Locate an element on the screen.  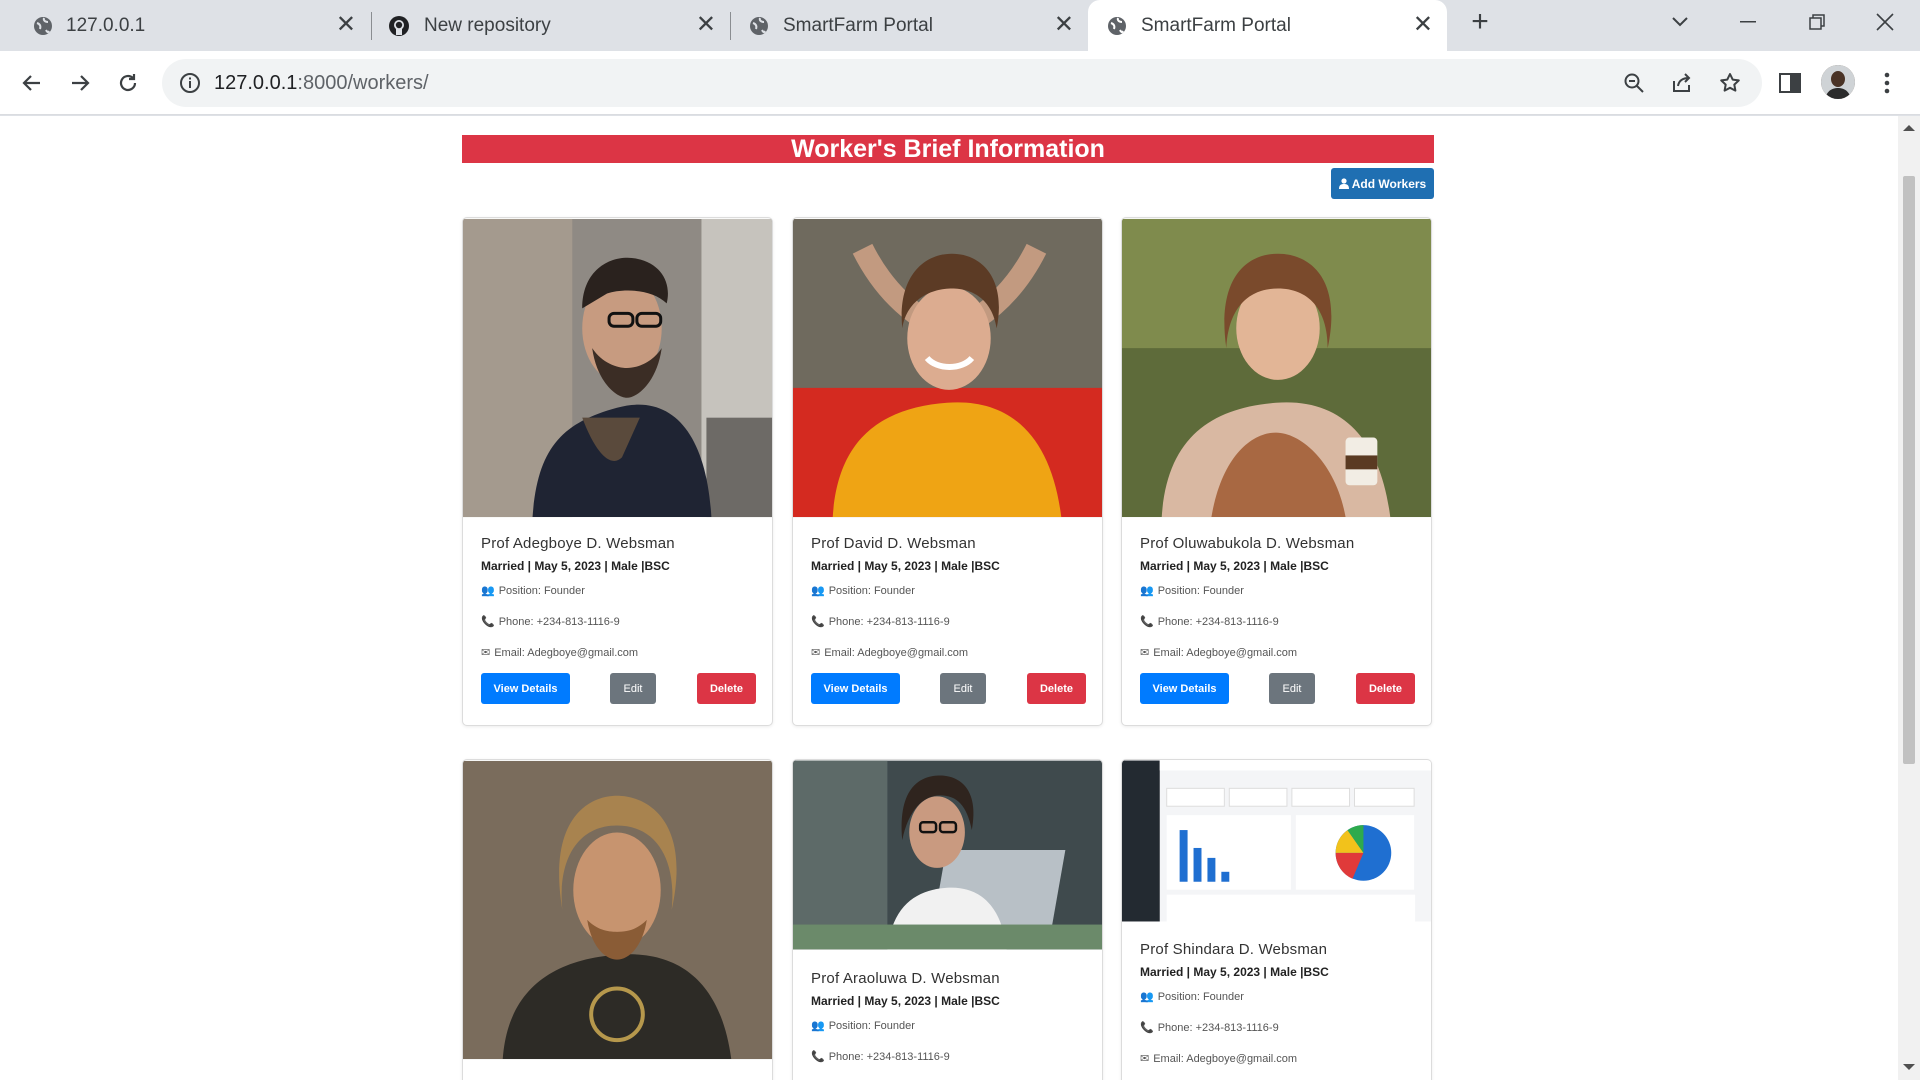
worker-photo-dashboard-screenshot is located at coordinates (1276, 841).